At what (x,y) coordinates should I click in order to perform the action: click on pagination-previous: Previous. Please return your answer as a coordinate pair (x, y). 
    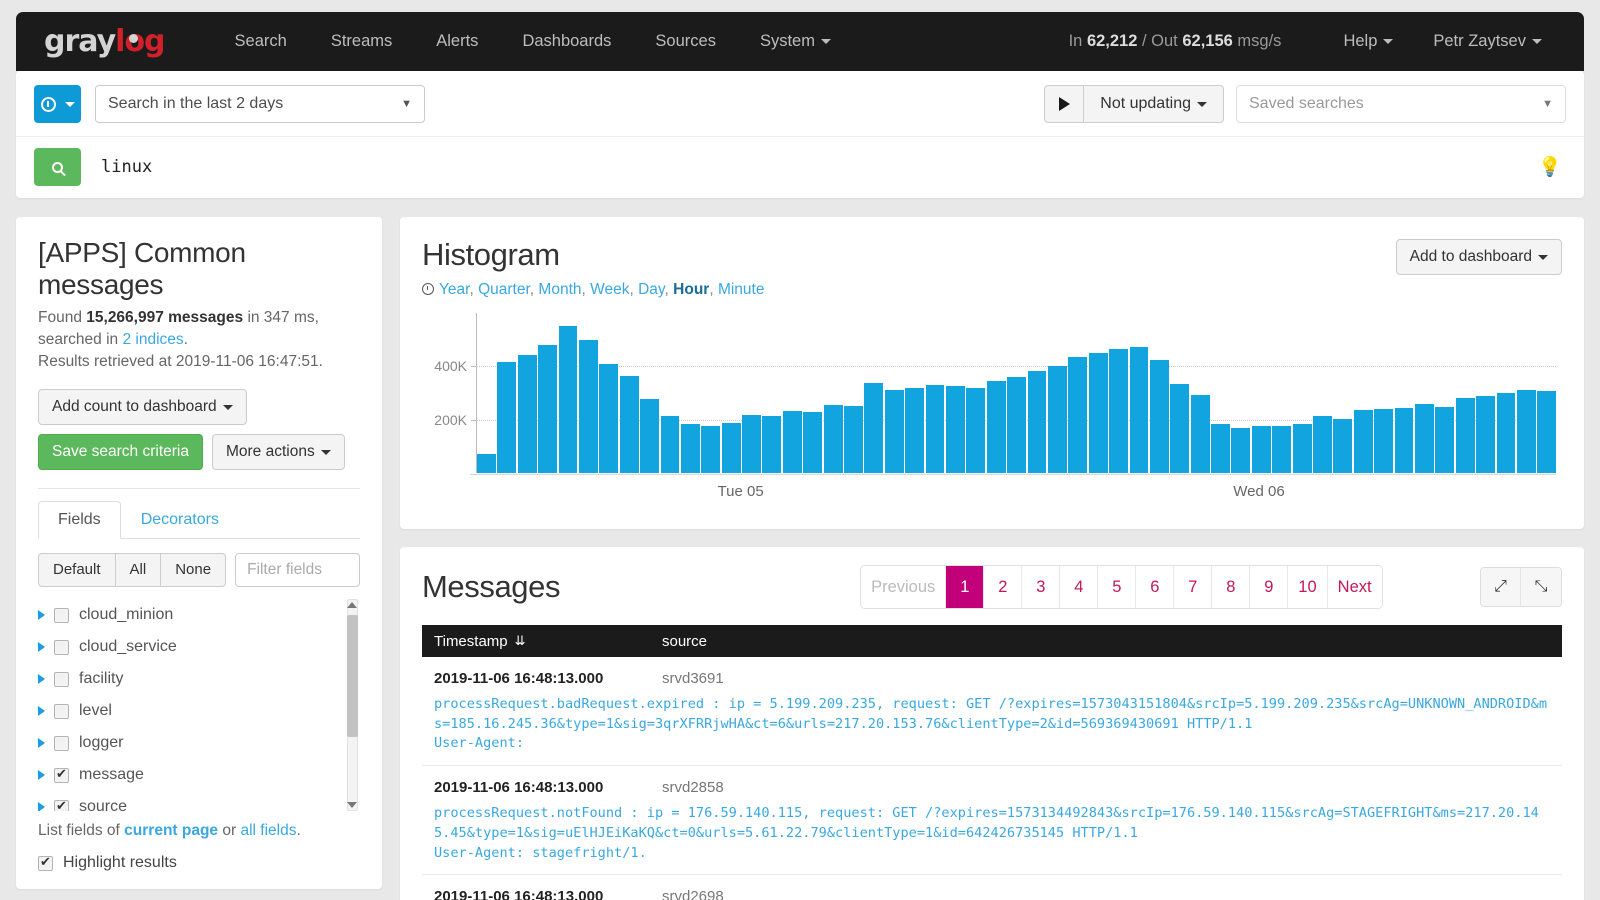
    Looking at the image, I should click on (904, 587).